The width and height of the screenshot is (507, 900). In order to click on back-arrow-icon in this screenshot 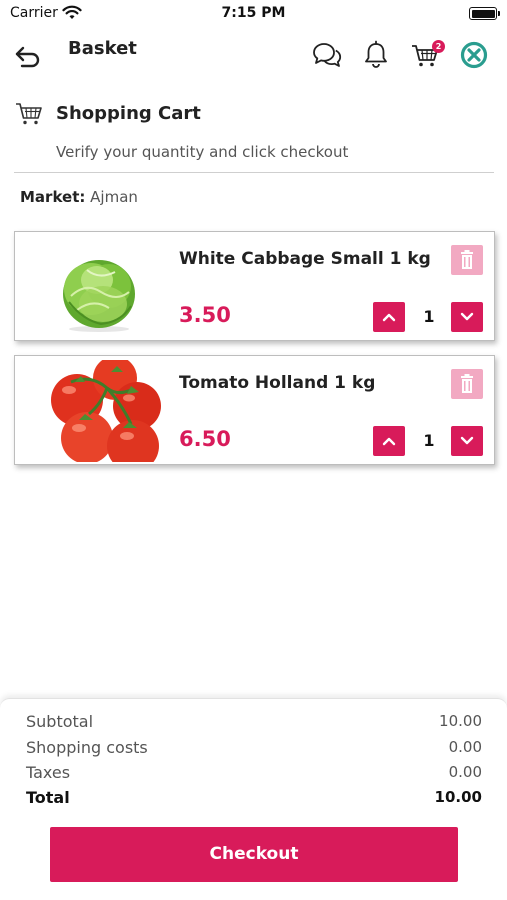, I will do `click(28, 56)`.